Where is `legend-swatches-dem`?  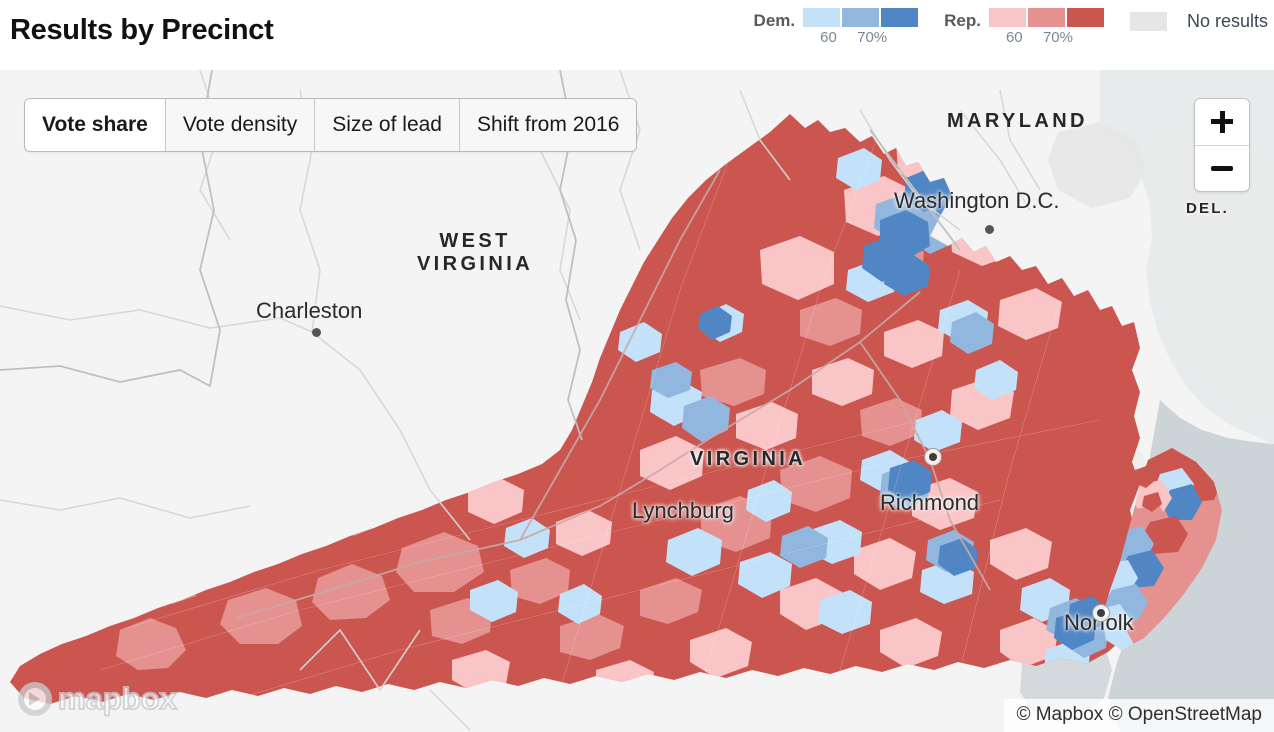
legend-swatches-dem is located at coordinates (861, 17).